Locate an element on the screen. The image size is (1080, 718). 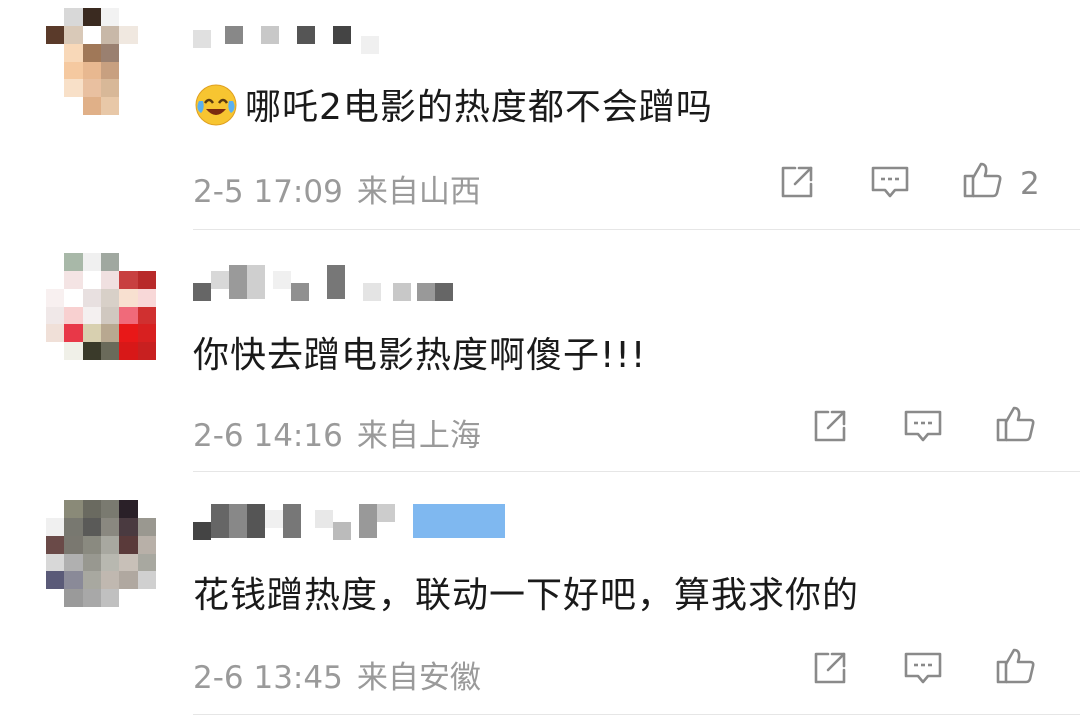
comment-text: 花钱蹭热度，联动一下好吧，算我求你的 is located at coordinates (526, 592).